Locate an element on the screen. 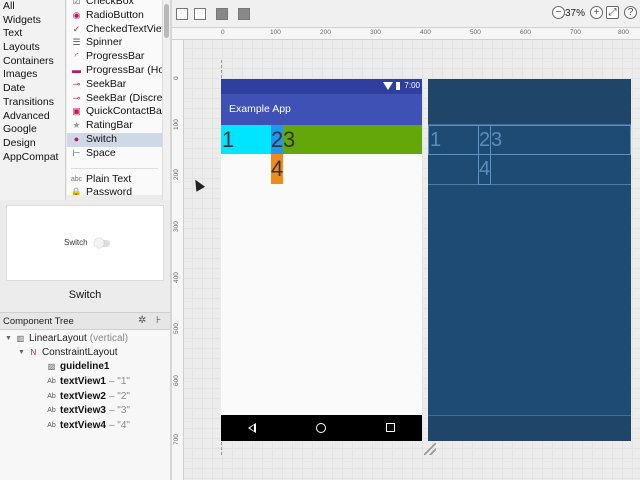 This screenshot has width=640, height=480. seek-bar-icon: ⊸ is located at coordinates (76, 83).